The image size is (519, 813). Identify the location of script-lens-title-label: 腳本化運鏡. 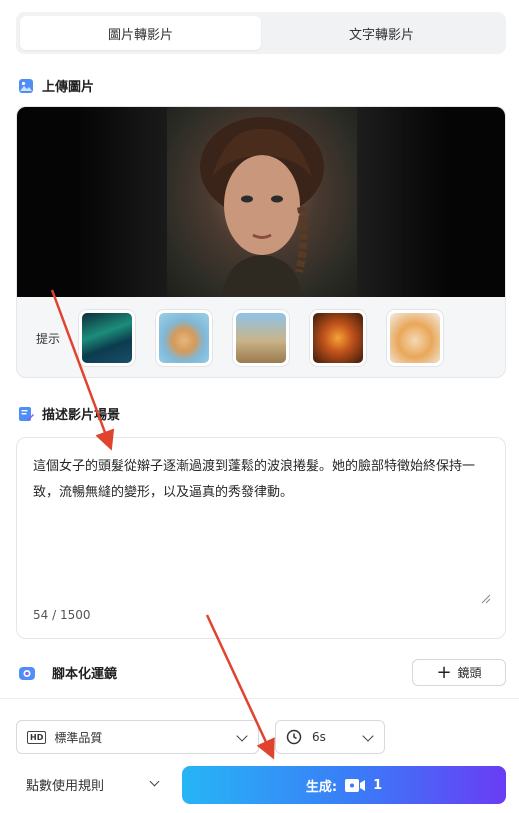
(85, 674).